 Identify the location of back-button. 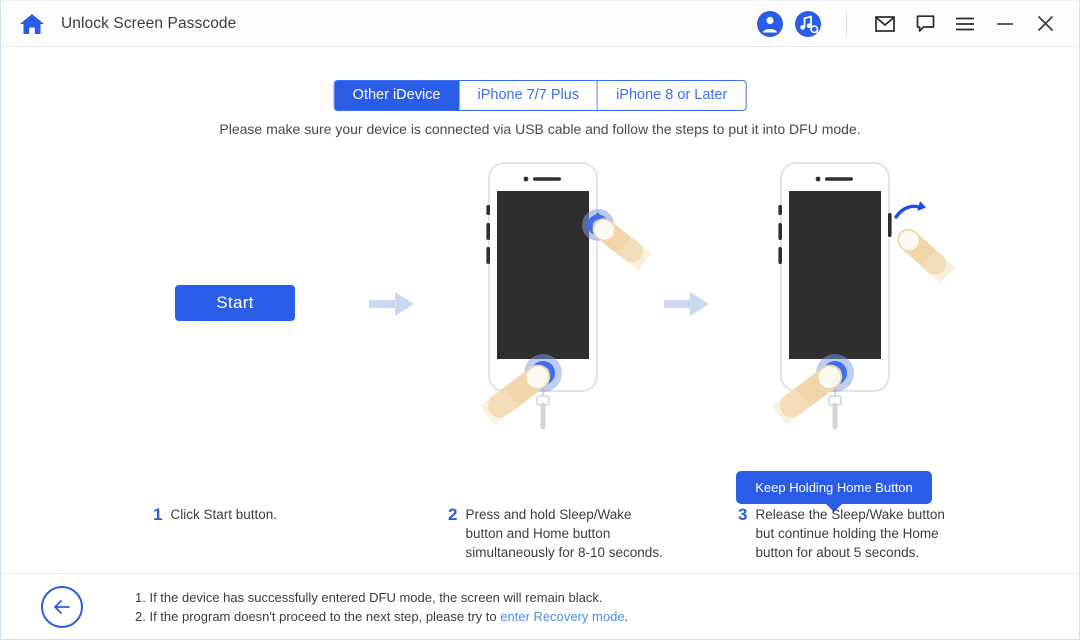
(62, 606).